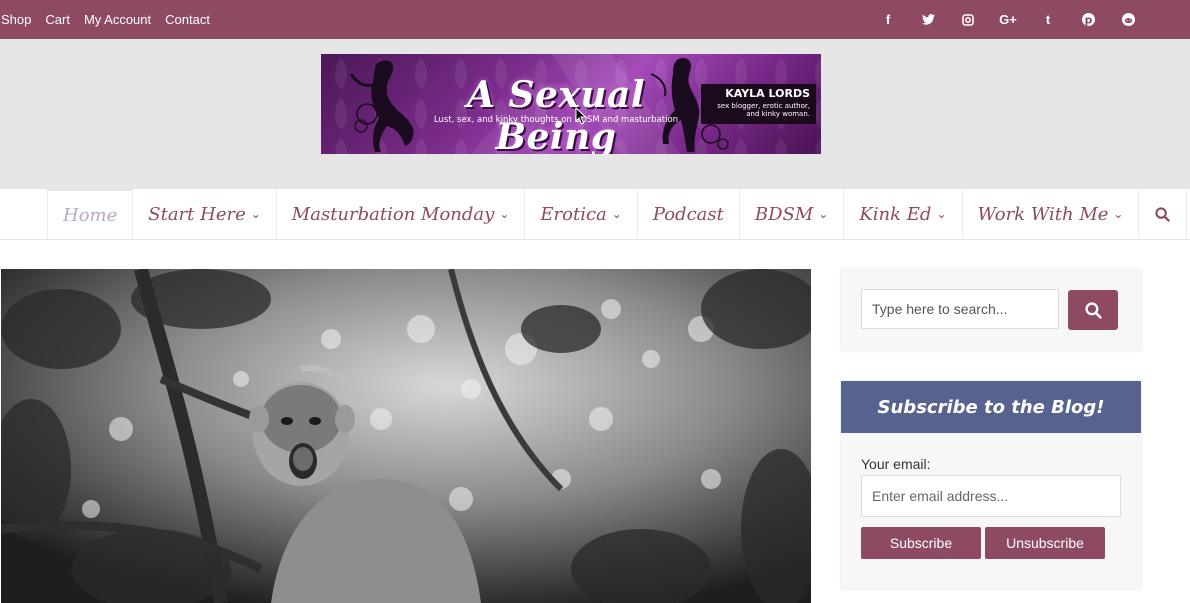 This screenshot has height=603, width=1190. I want to click on nav-item-label: Home, so click(90, 215).